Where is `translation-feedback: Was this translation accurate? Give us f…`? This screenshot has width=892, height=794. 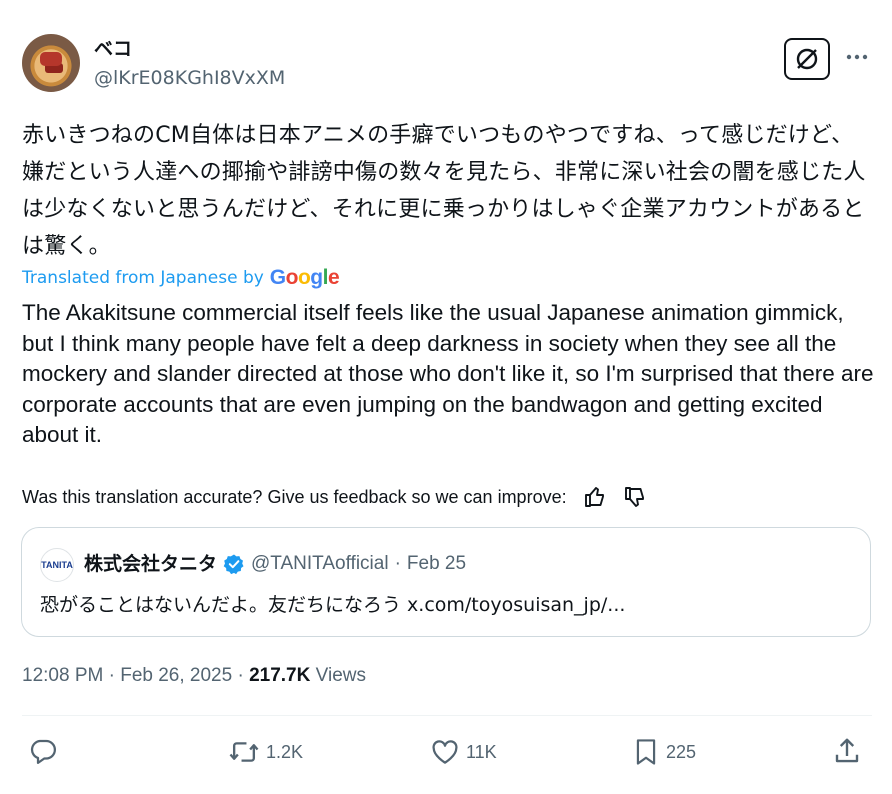 translation-feedback: Was this translation accurate? Give us f… is located at coordinates (335, 497).